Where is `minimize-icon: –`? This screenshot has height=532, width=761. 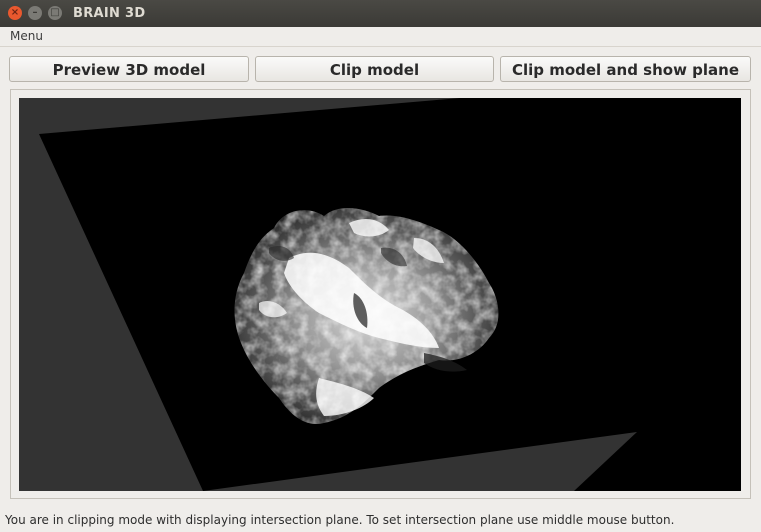 minimize-icon: – is located at coordinates (35, 13).